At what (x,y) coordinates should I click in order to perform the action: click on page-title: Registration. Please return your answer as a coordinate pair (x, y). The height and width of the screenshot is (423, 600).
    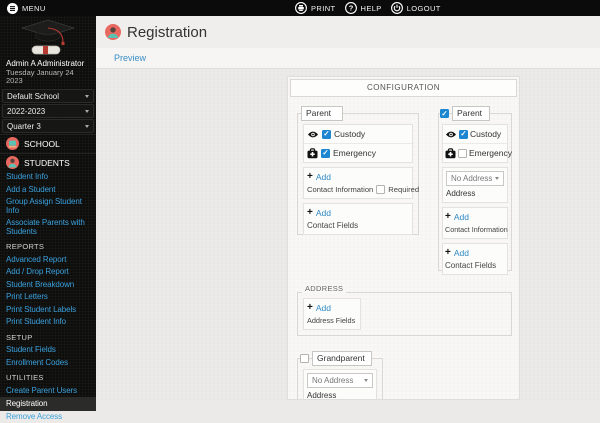
    Looking at the image, I should click on (167, 32).